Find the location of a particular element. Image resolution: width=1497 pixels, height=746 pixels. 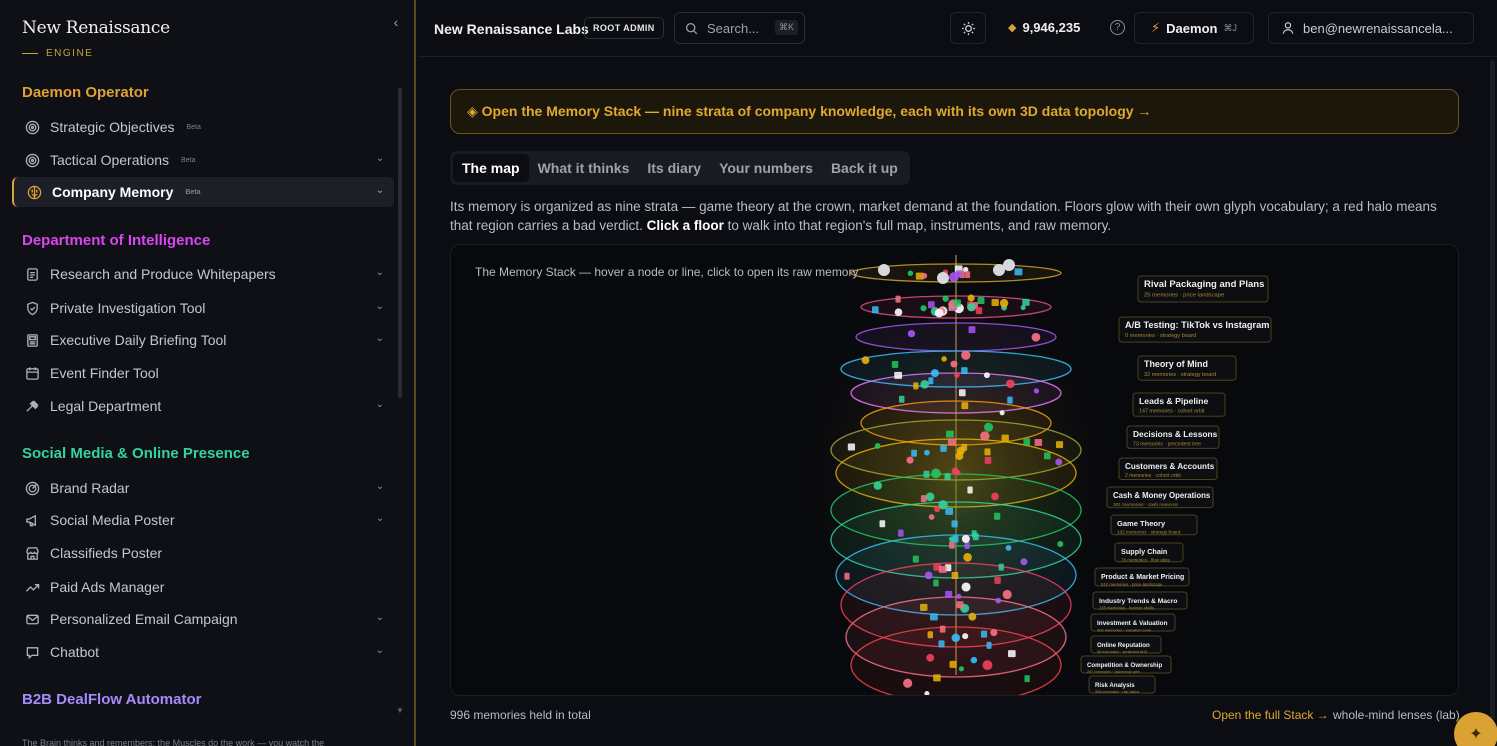

sidebar-item-social-media-poster: Social Media Poster ⌄ is located at coordinates (203, 520).